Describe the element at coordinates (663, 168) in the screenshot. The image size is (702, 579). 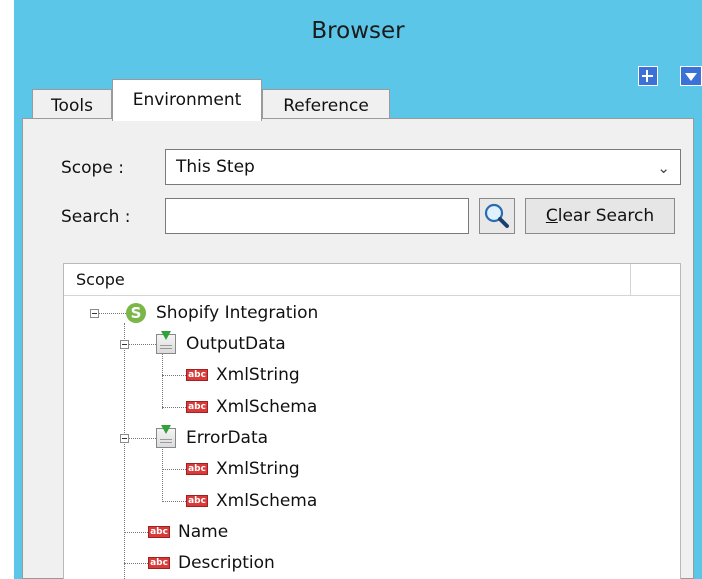
I see `chevron-down-icon: ⌄` at that location.